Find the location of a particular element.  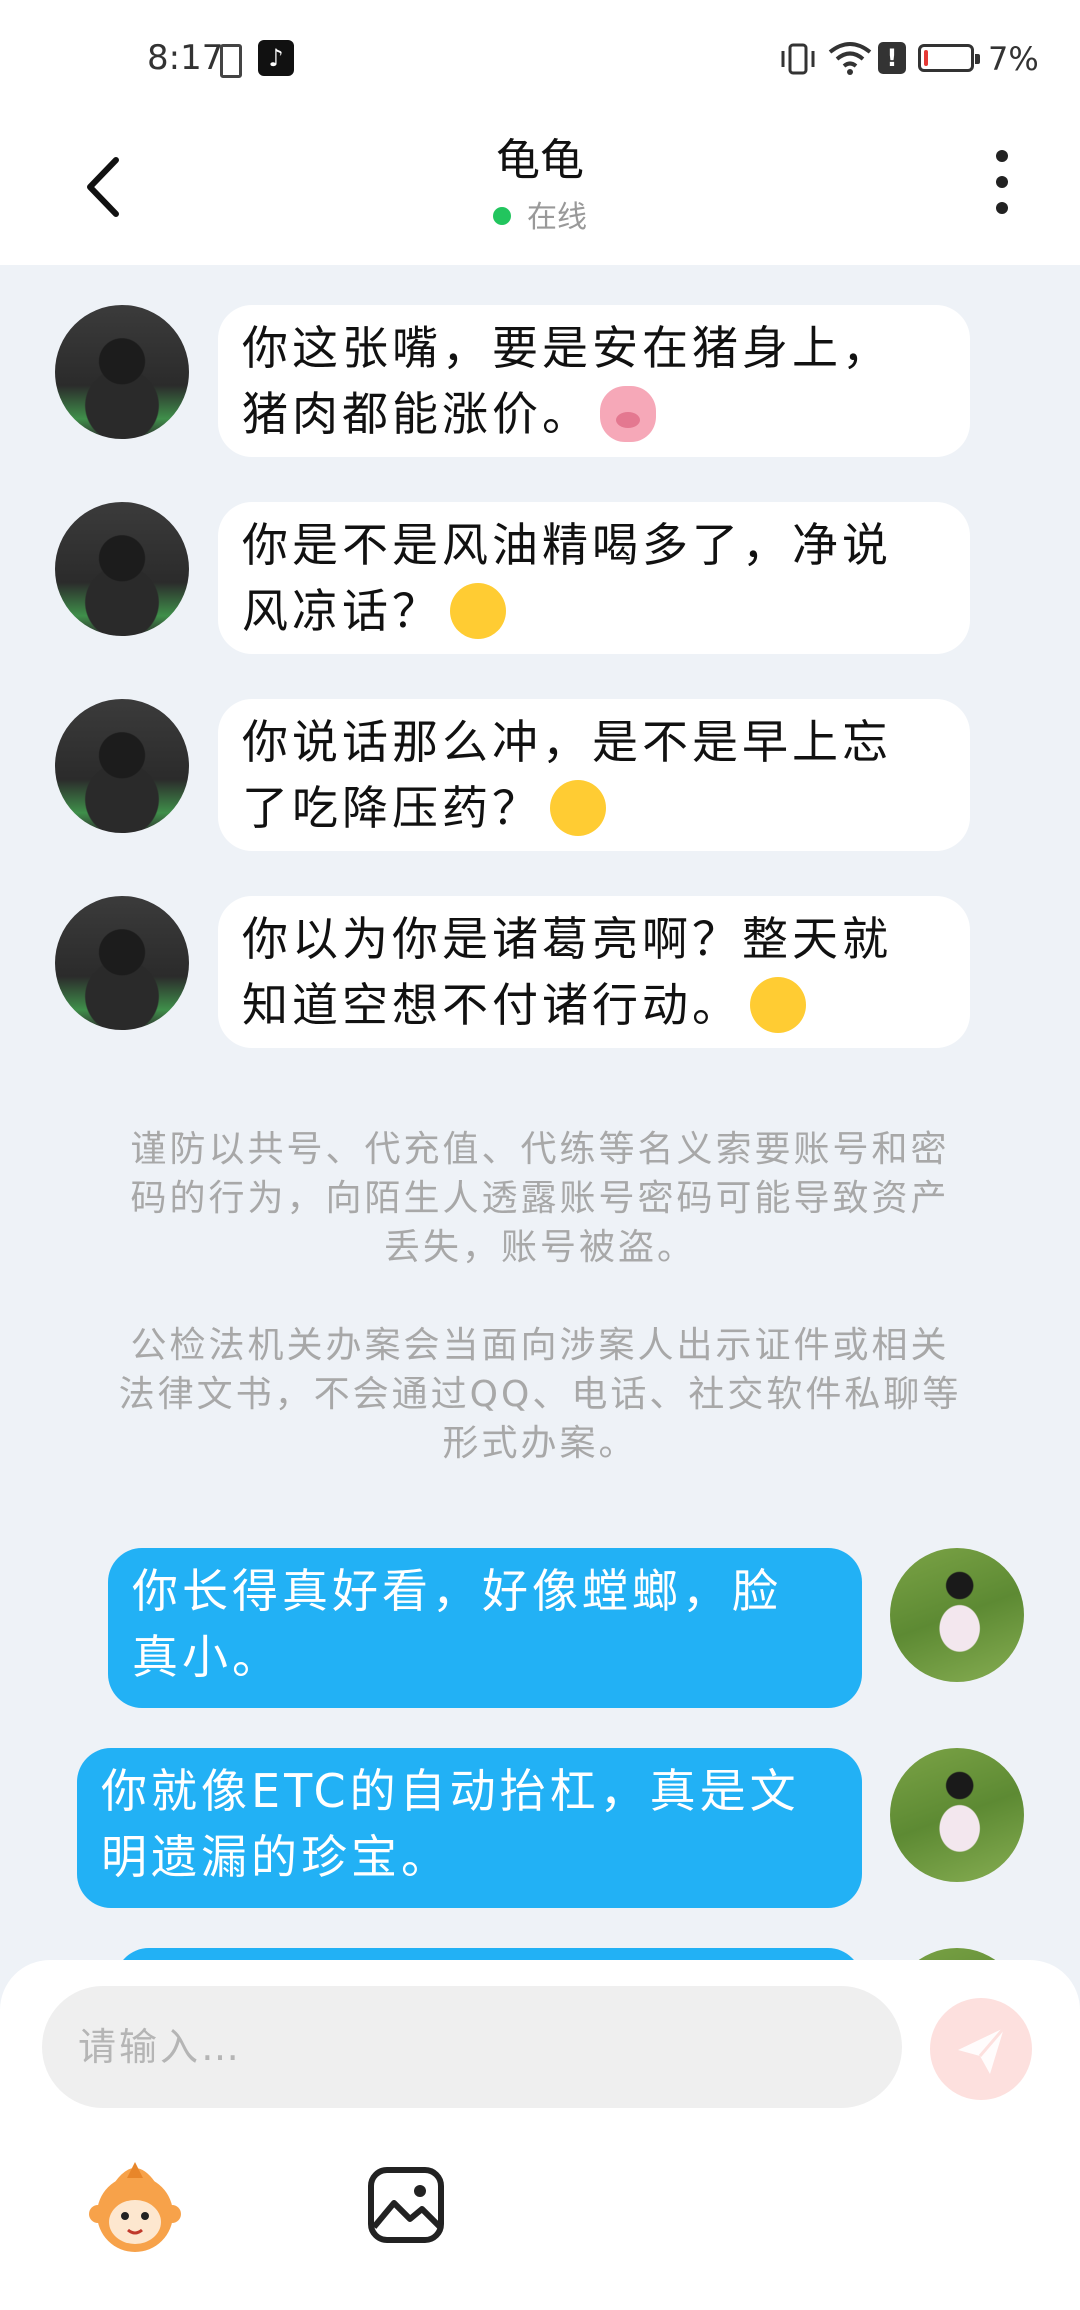

notice-line: 形式办案。 is located at coordinates (540, 1443).